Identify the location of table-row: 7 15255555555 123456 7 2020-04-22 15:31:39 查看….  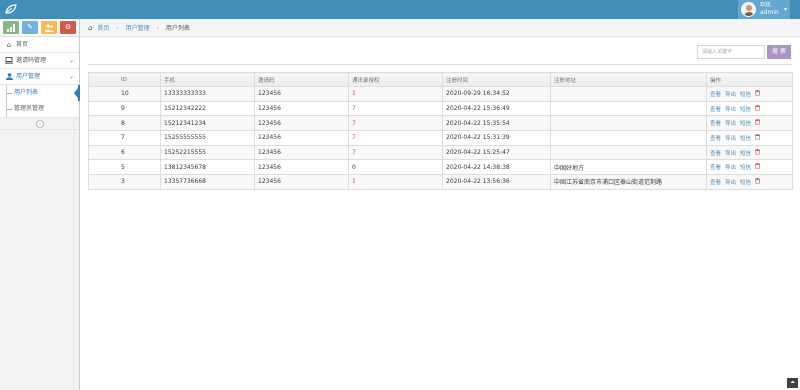
(440, 138).